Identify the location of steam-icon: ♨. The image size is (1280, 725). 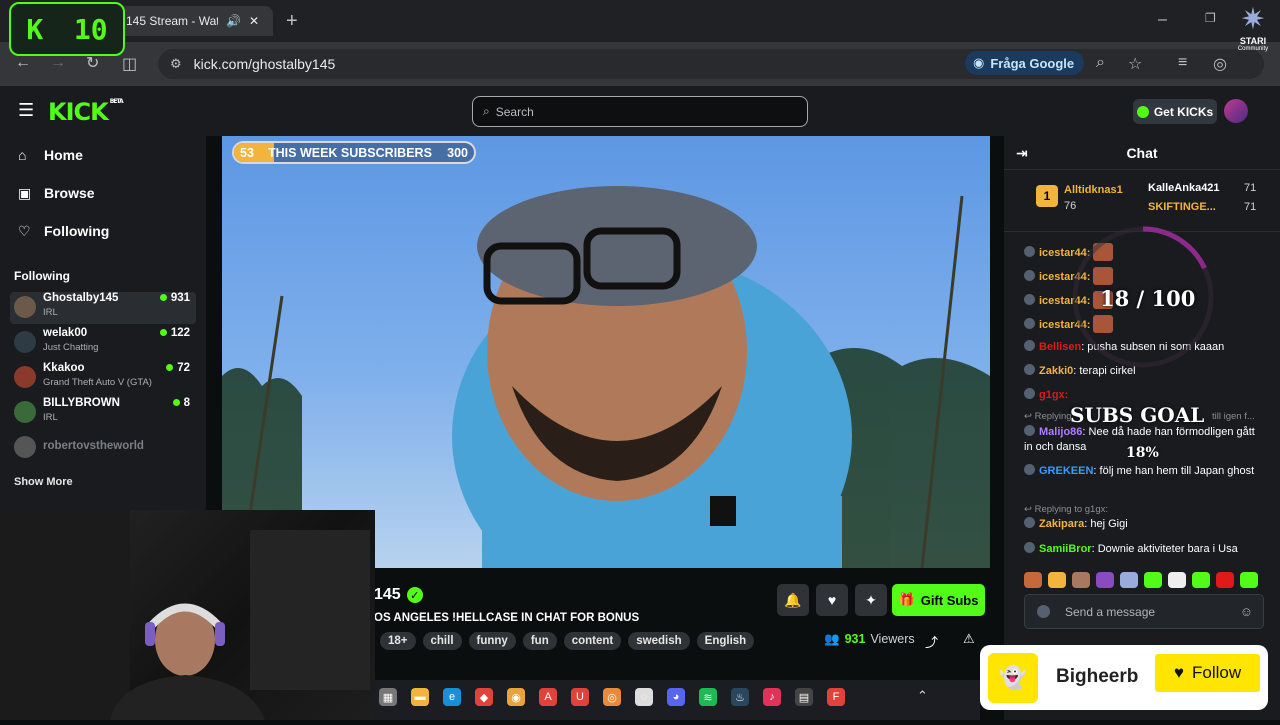
(740, 697).